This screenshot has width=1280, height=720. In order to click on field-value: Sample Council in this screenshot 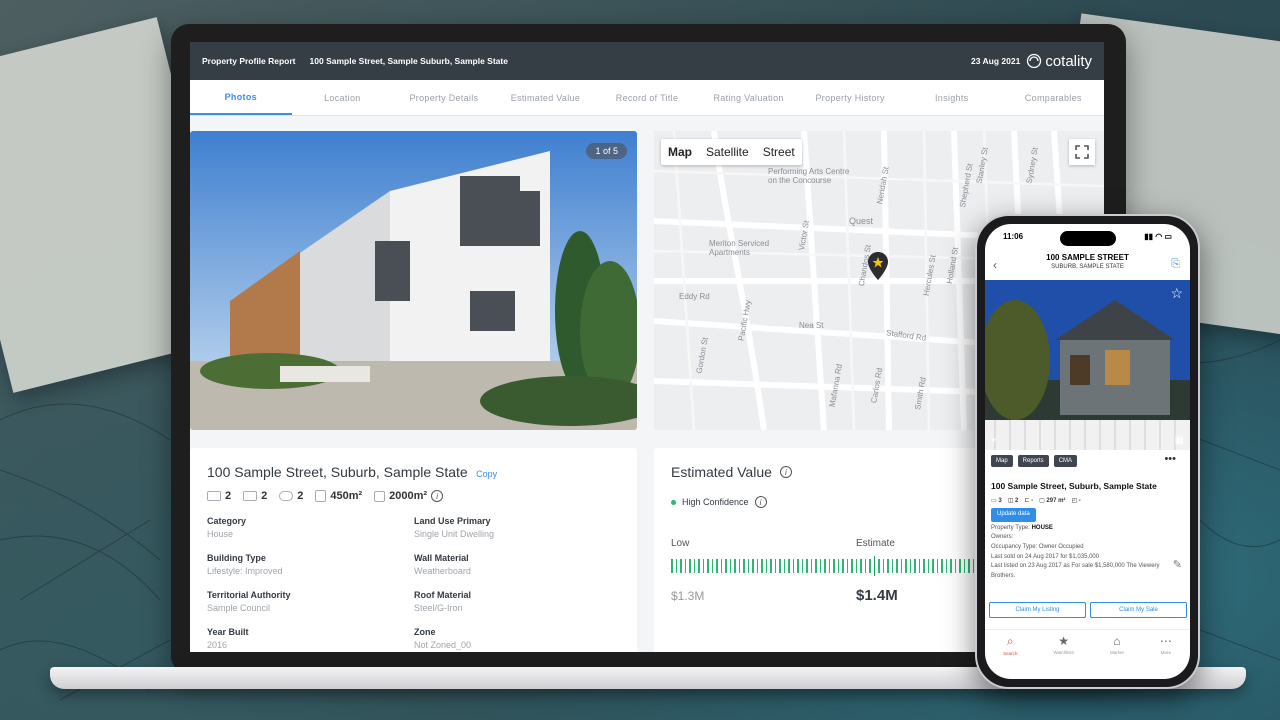, I will do `click(239, 608)`.